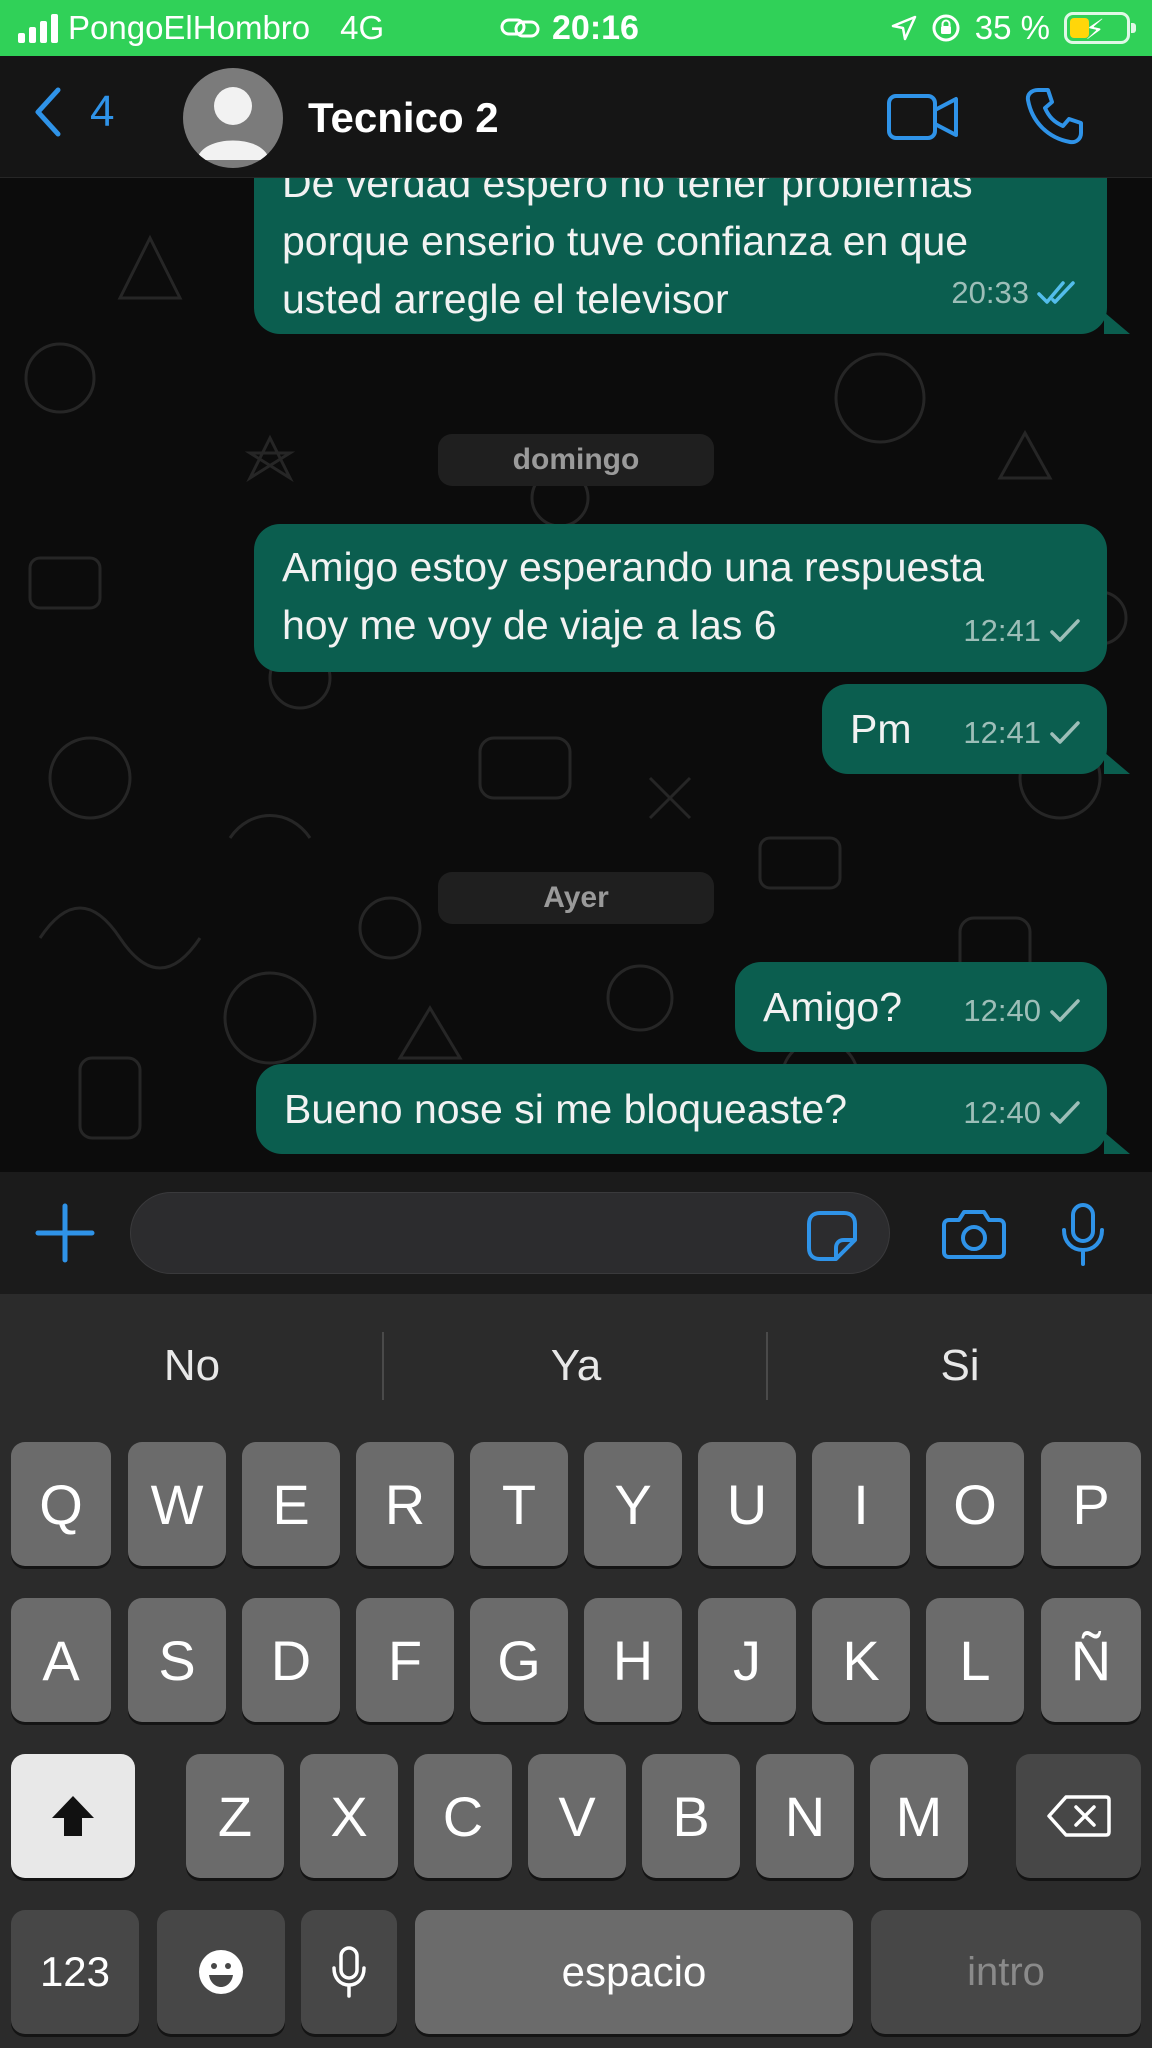 This screenshot has width=1152, height=2048. Describe the element at coordinates (510, 1233) in the screenshot. I see `message-input` at that location.